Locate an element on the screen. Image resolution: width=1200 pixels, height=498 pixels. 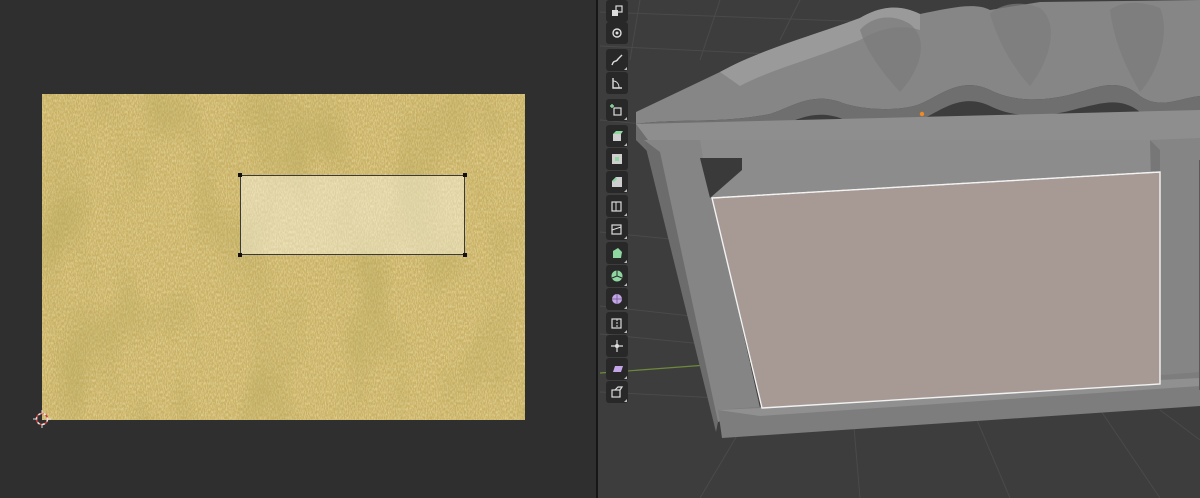
2d-cursor-icon is located at coordinates (42, 419).